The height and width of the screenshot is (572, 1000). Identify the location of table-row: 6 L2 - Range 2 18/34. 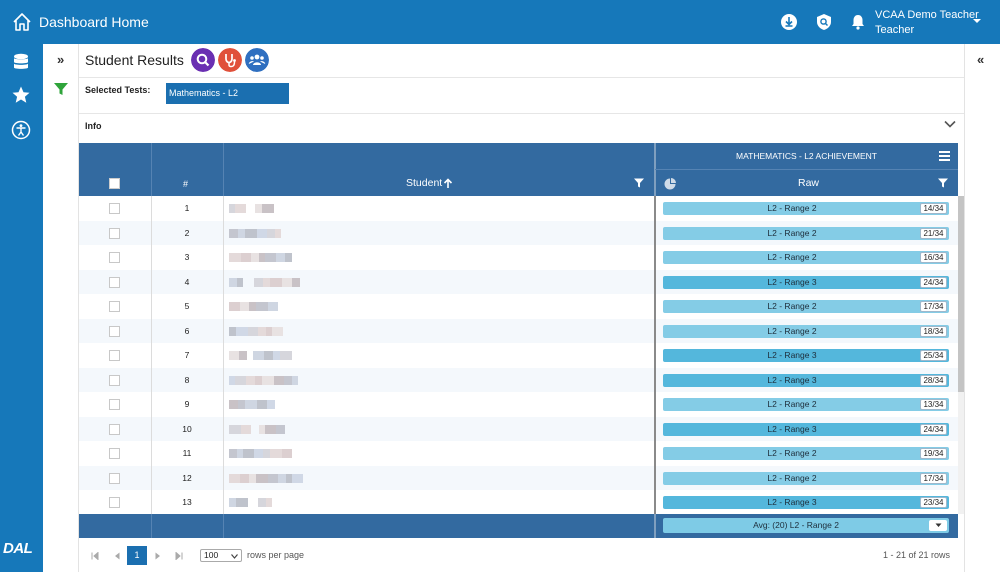
(518, 330).